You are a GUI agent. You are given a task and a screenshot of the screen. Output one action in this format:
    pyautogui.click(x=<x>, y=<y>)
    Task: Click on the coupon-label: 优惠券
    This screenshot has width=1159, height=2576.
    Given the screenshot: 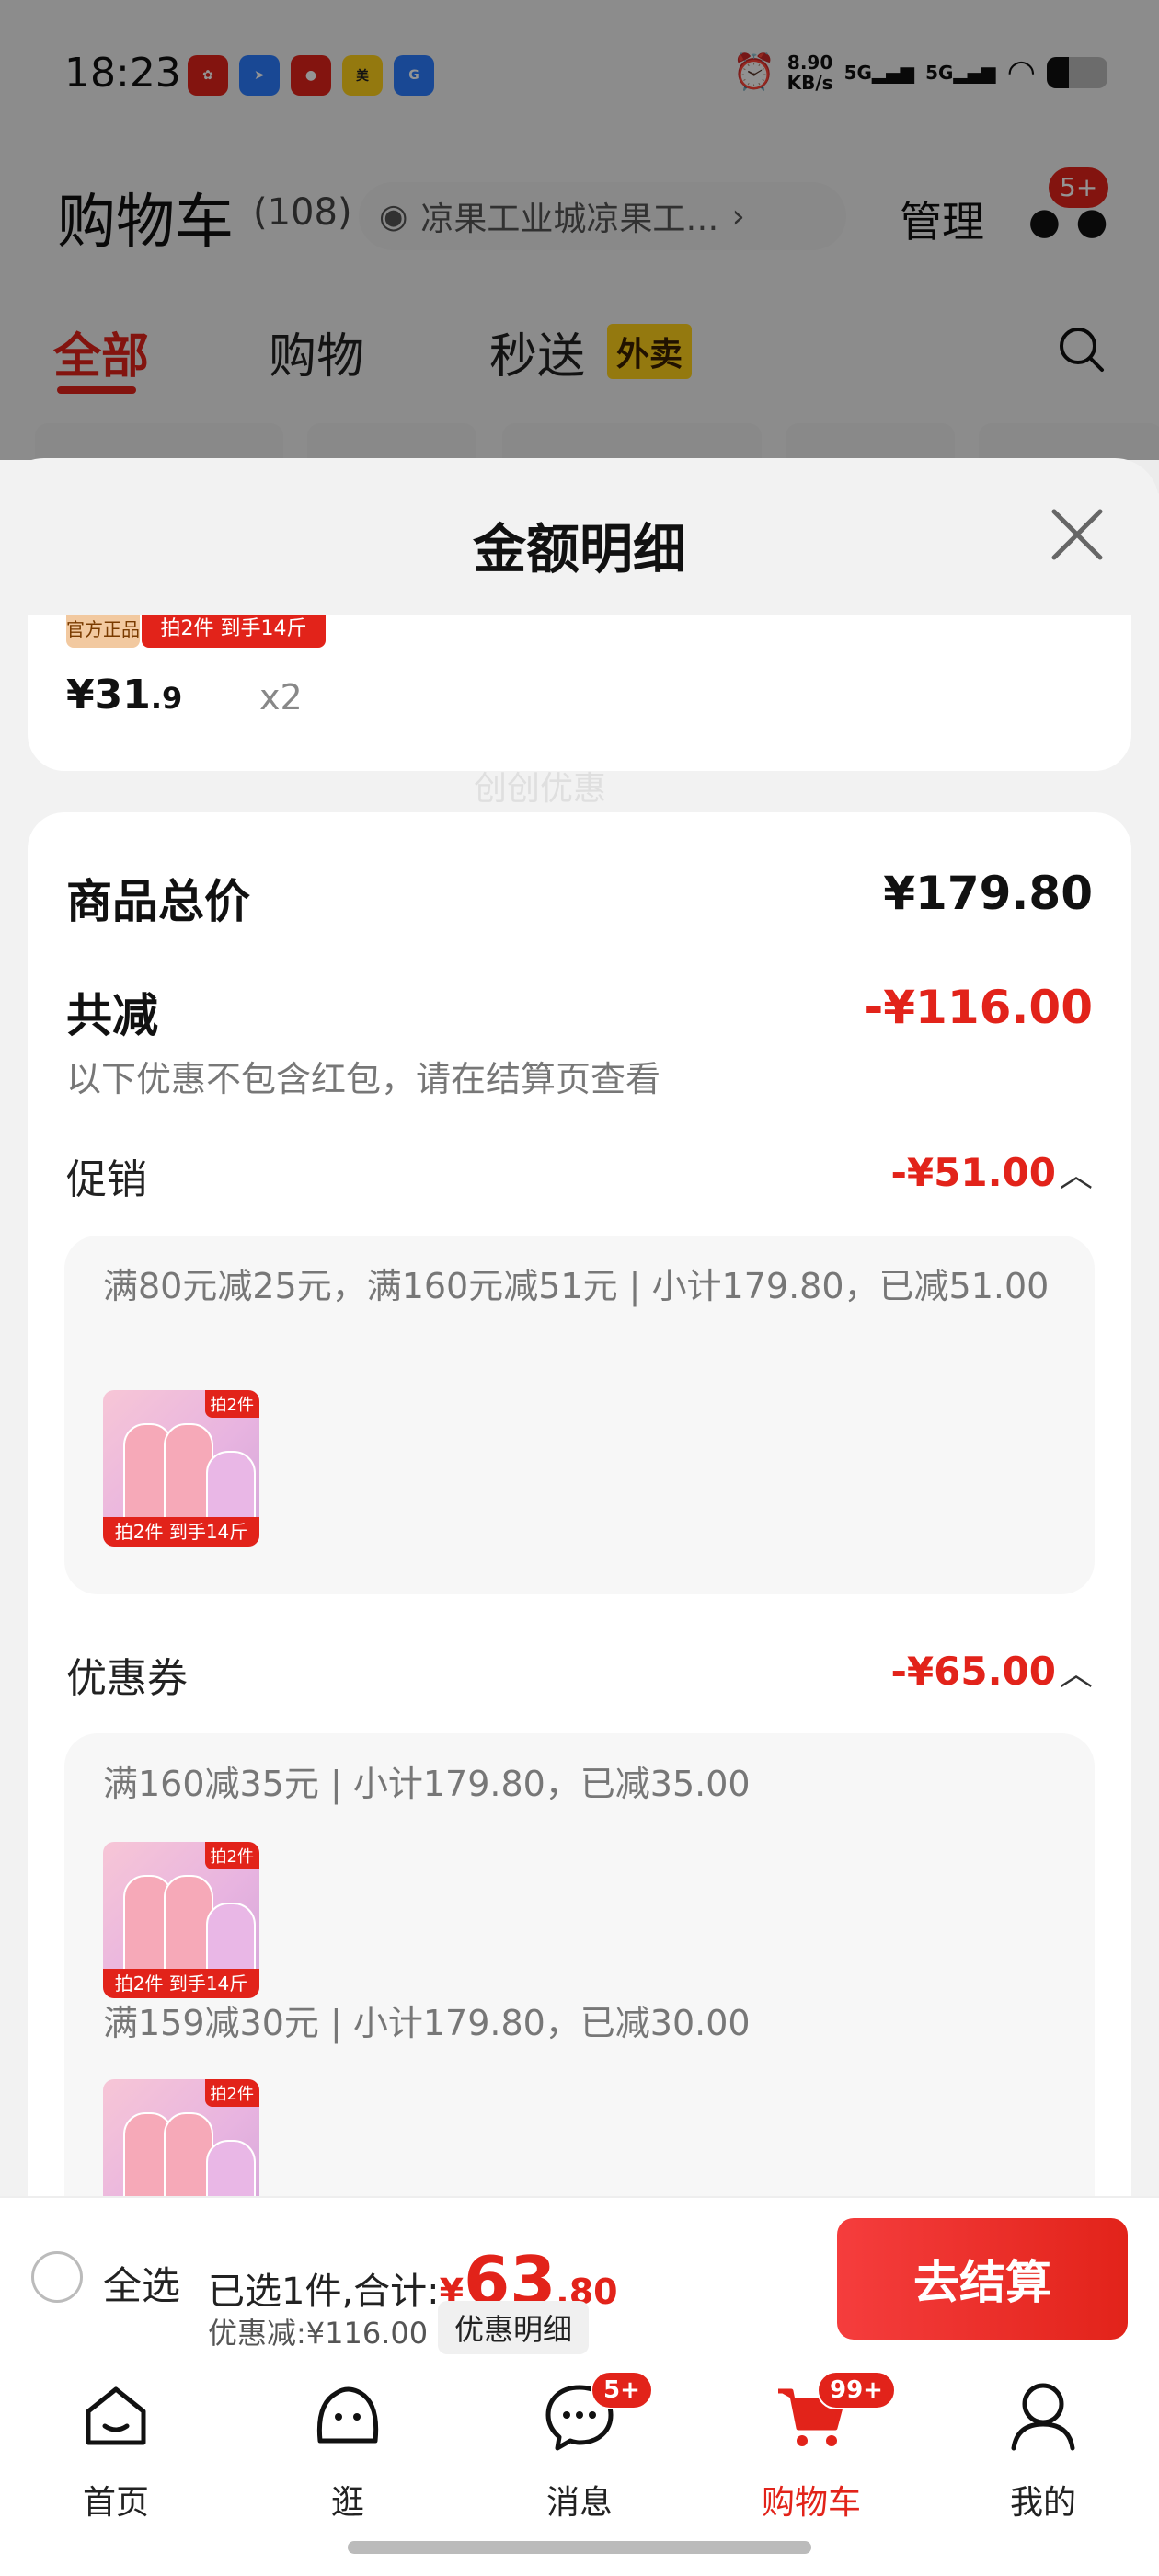 What is the action you would take?
    pyautogui.click(x=127, y=1678)
    